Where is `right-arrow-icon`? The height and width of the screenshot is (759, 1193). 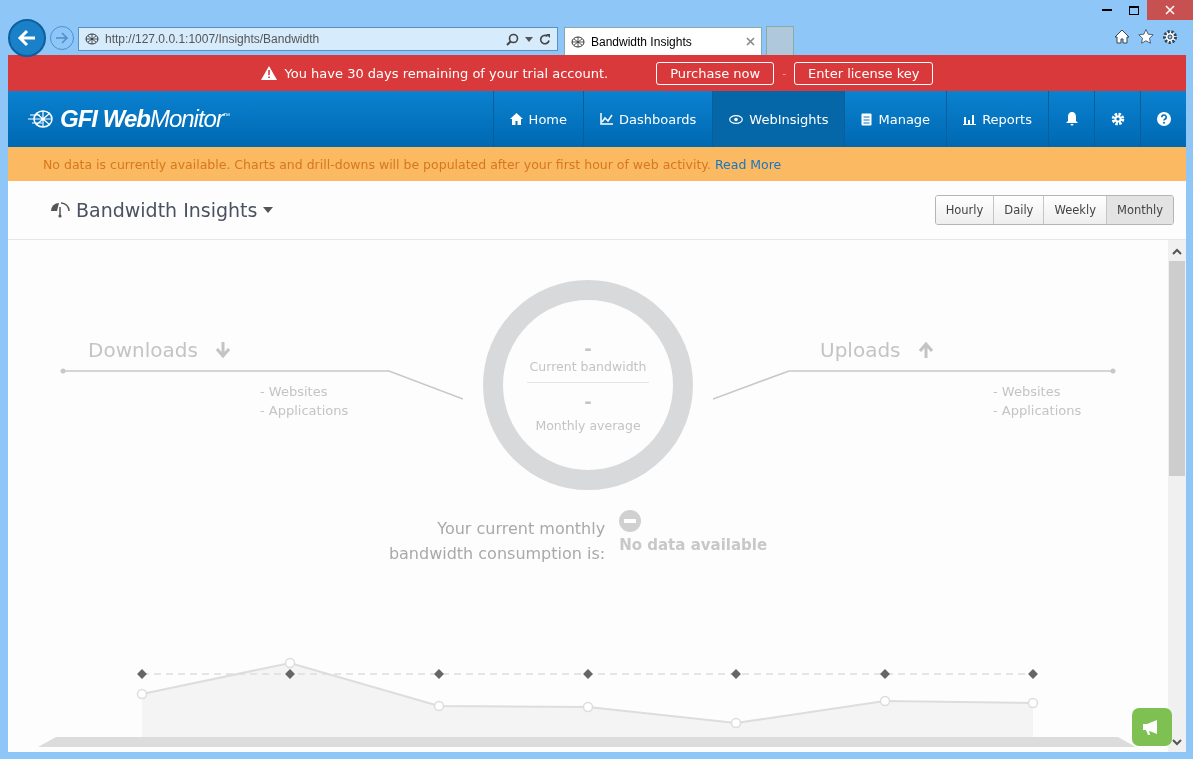 right-arrow-icon is located at coordinates (62, 38).